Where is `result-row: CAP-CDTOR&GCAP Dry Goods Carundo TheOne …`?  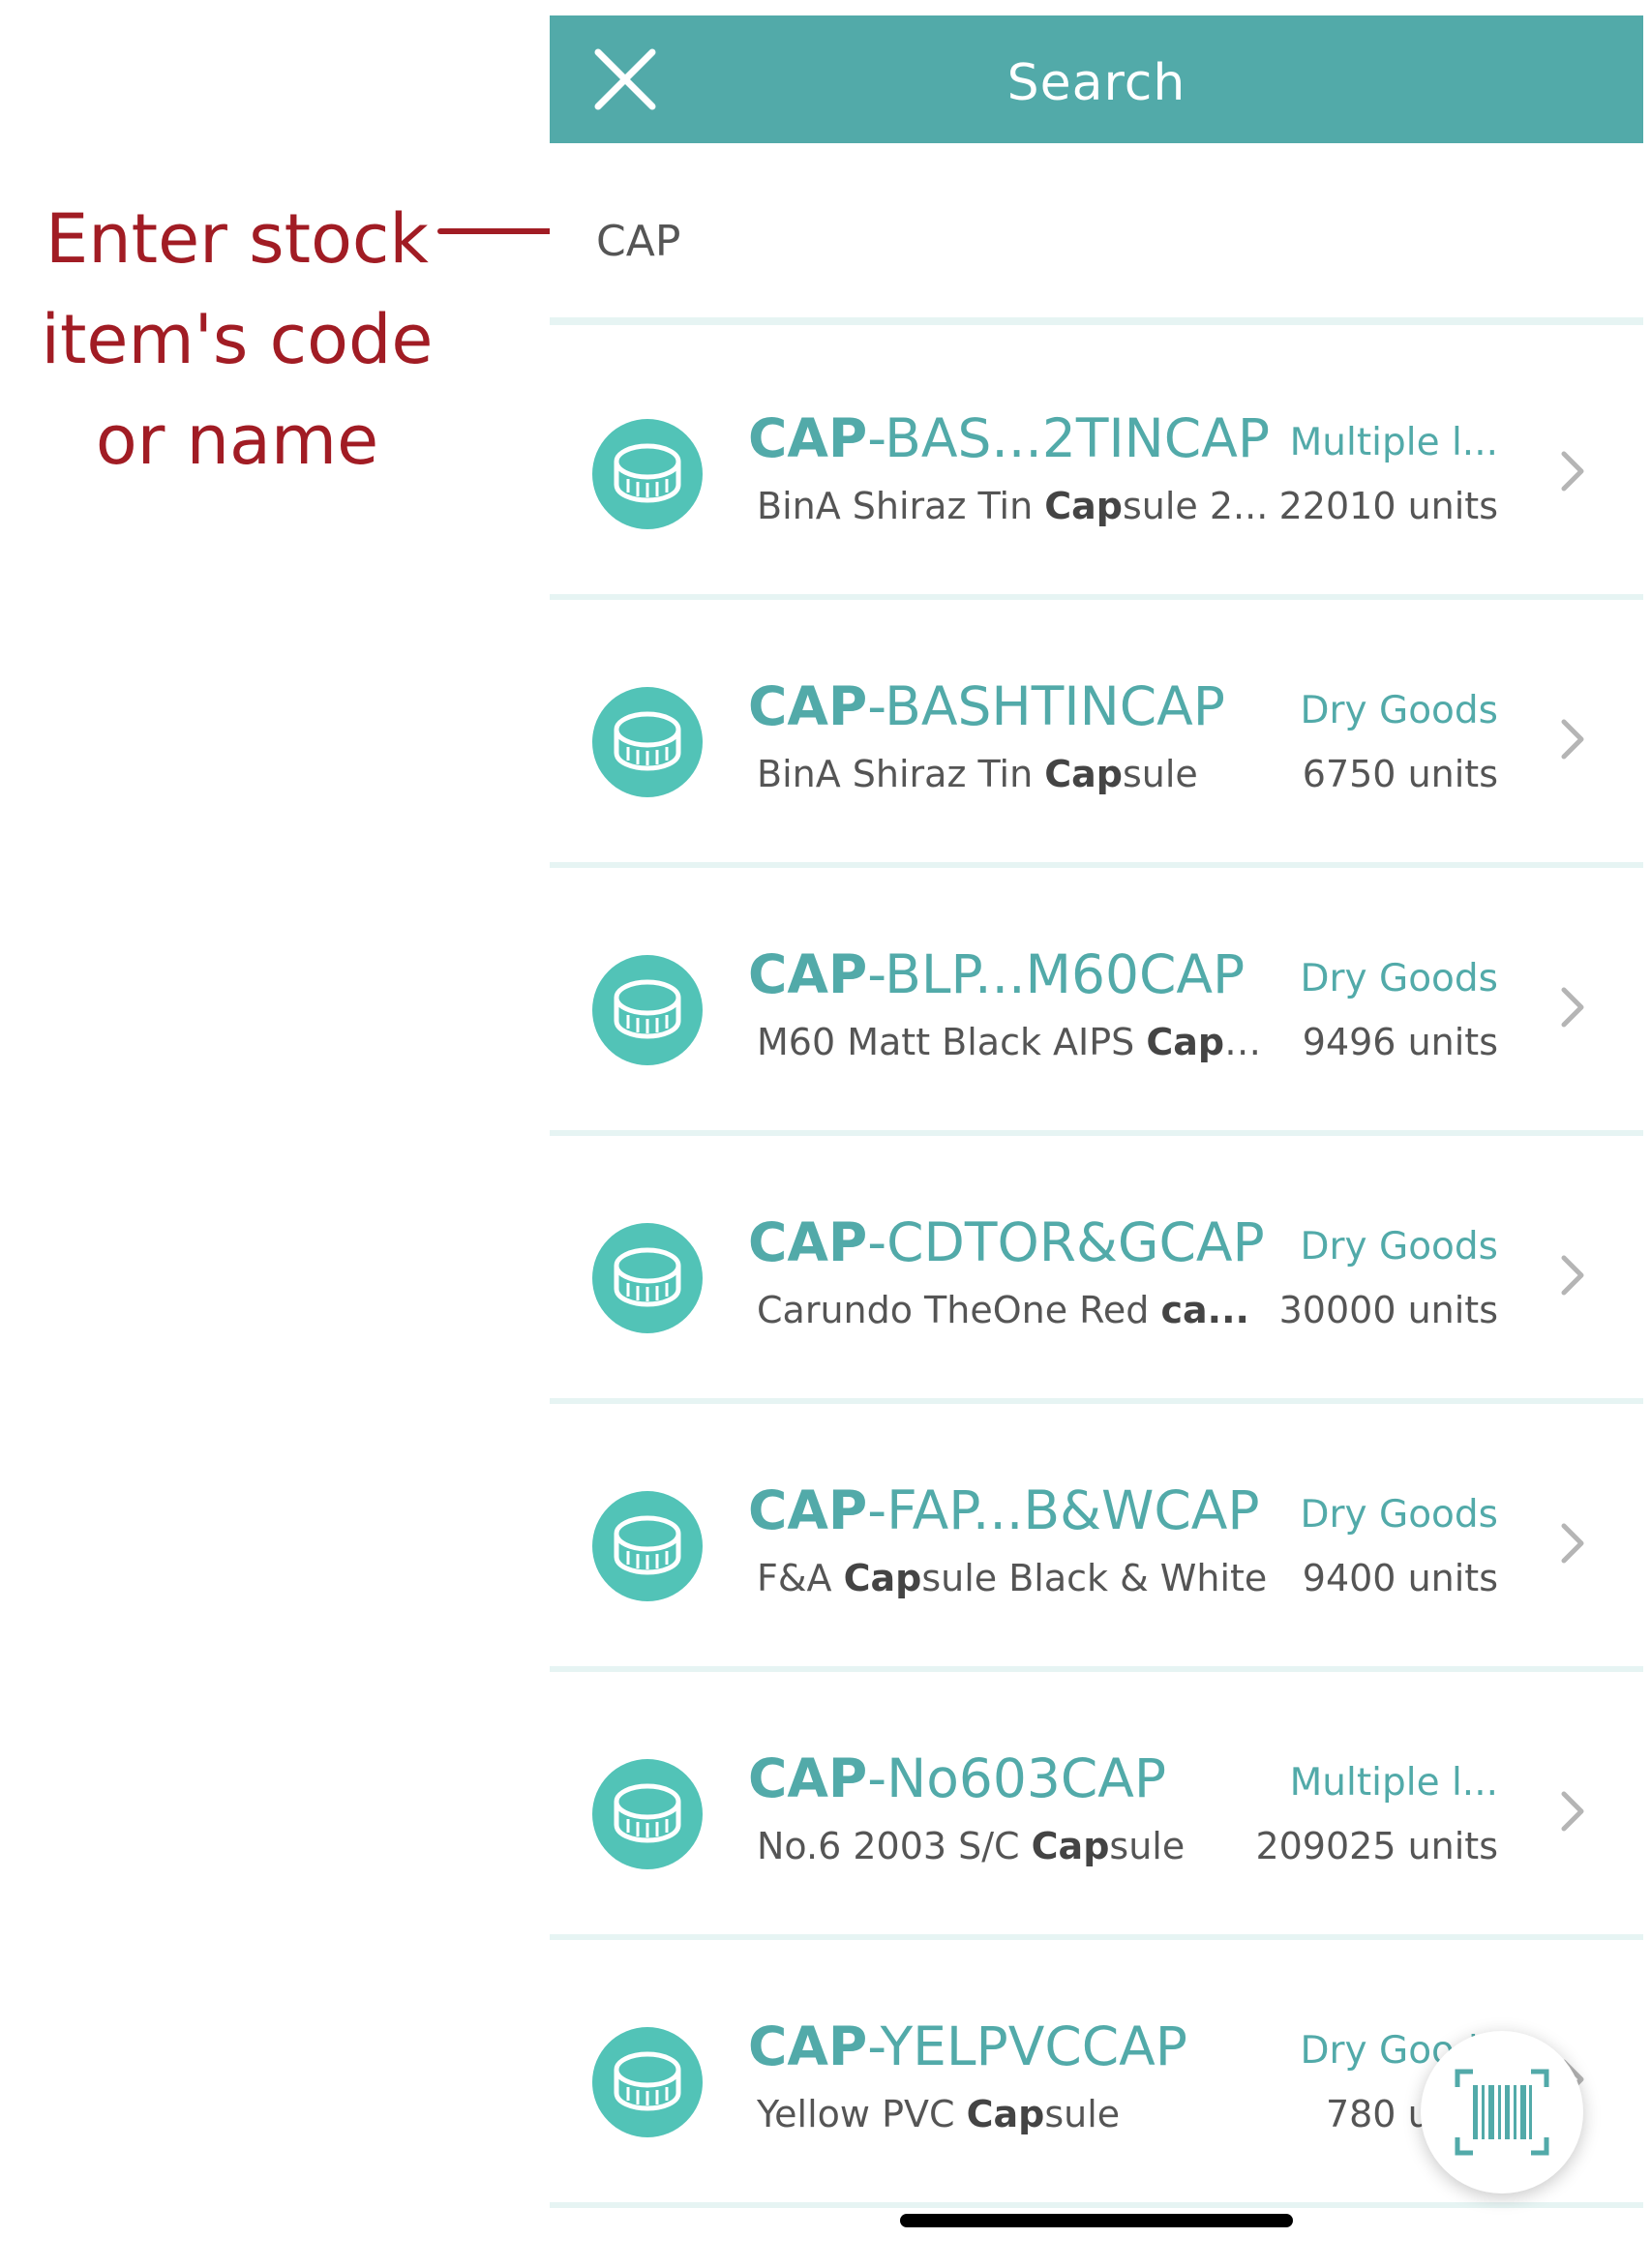
result-row: CAP-CDTOR&GCAP Dry Goods Carundo TheOne … is located at coordinates (1096, 1270).